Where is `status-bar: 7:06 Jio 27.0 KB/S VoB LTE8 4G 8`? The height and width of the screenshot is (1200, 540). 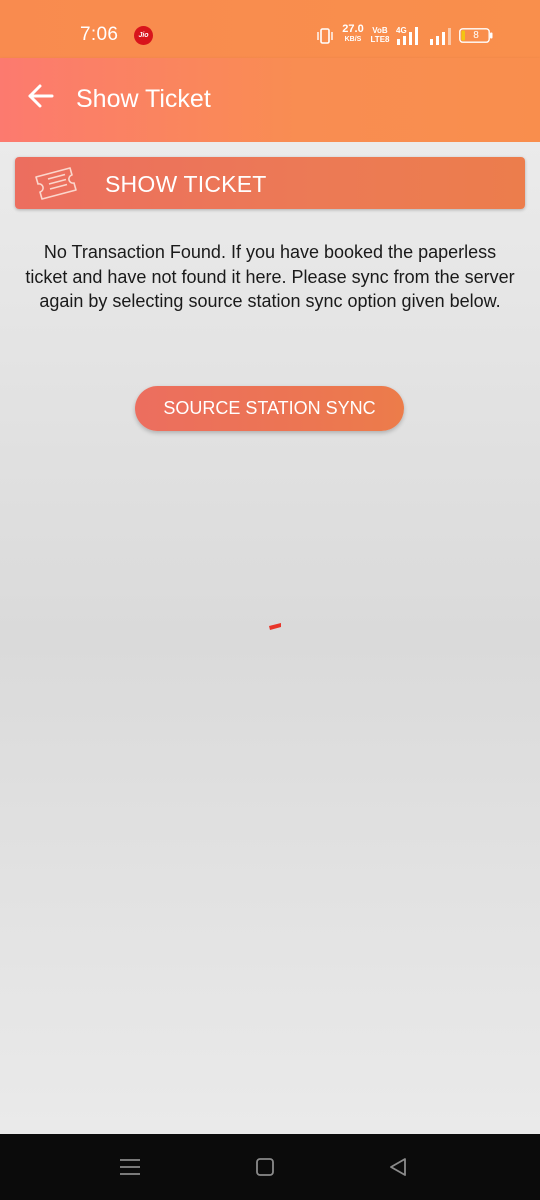
status-bar: 7:06 Jio 27.0 KB/S VoB LTE8 4G 8 is located at coordinates (270, 29).